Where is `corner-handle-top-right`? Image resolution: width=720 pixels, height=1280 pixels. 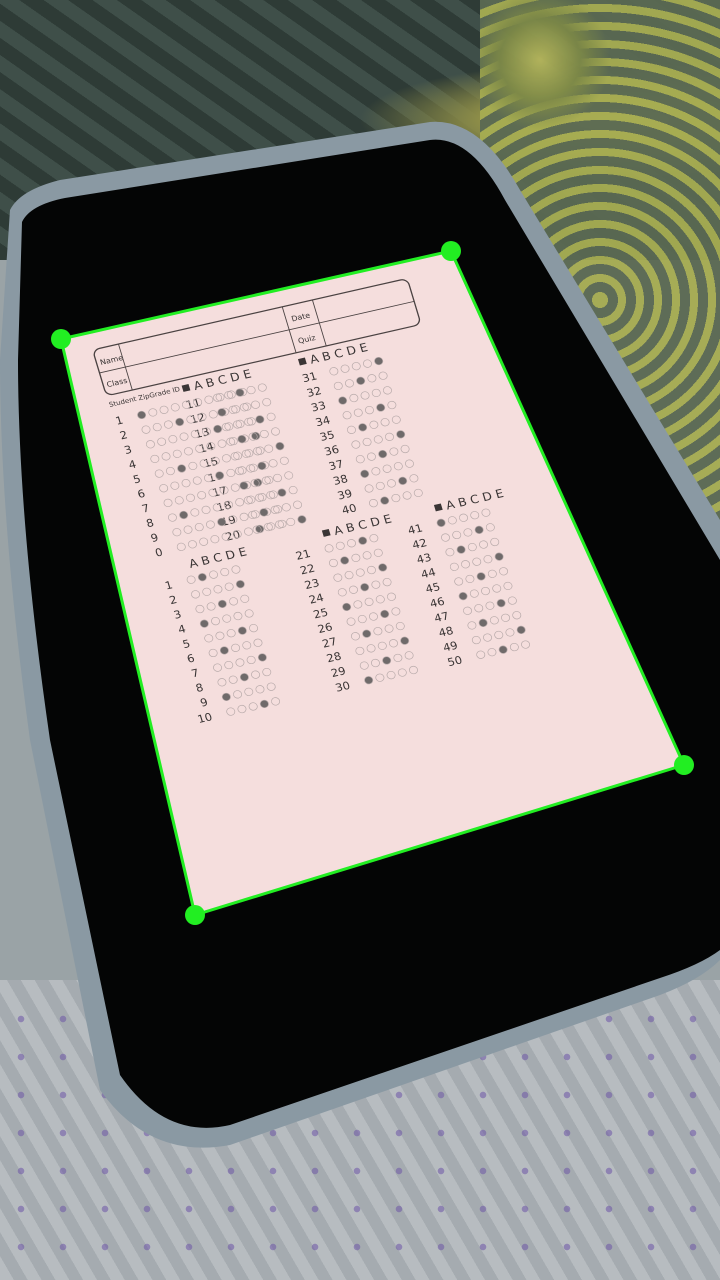
corner-handle-top-right is located at coordinates (451, 251).